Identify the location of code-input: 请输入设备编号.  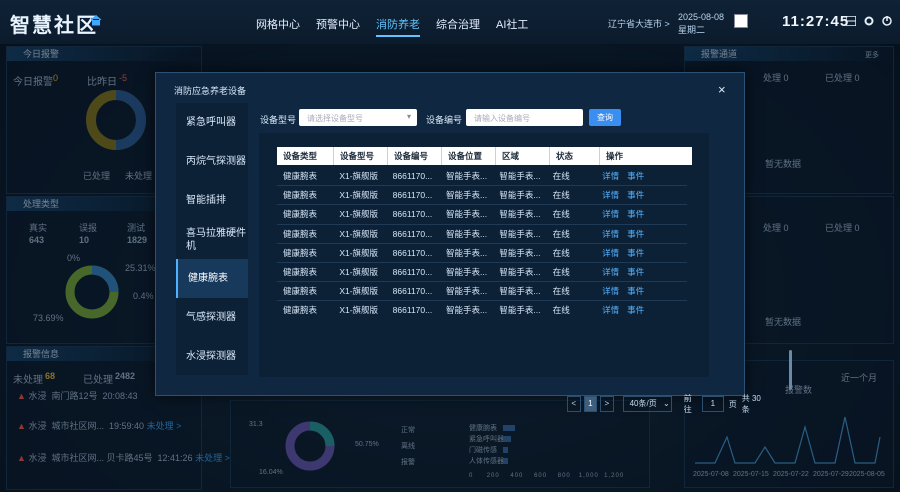
(524, 117).